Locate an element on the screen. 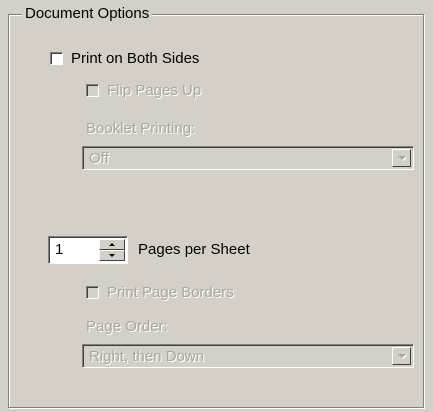 This screenshot has height=412, width=433. pages-per-sheet-value: 1 is located at coordinates (59, 250).